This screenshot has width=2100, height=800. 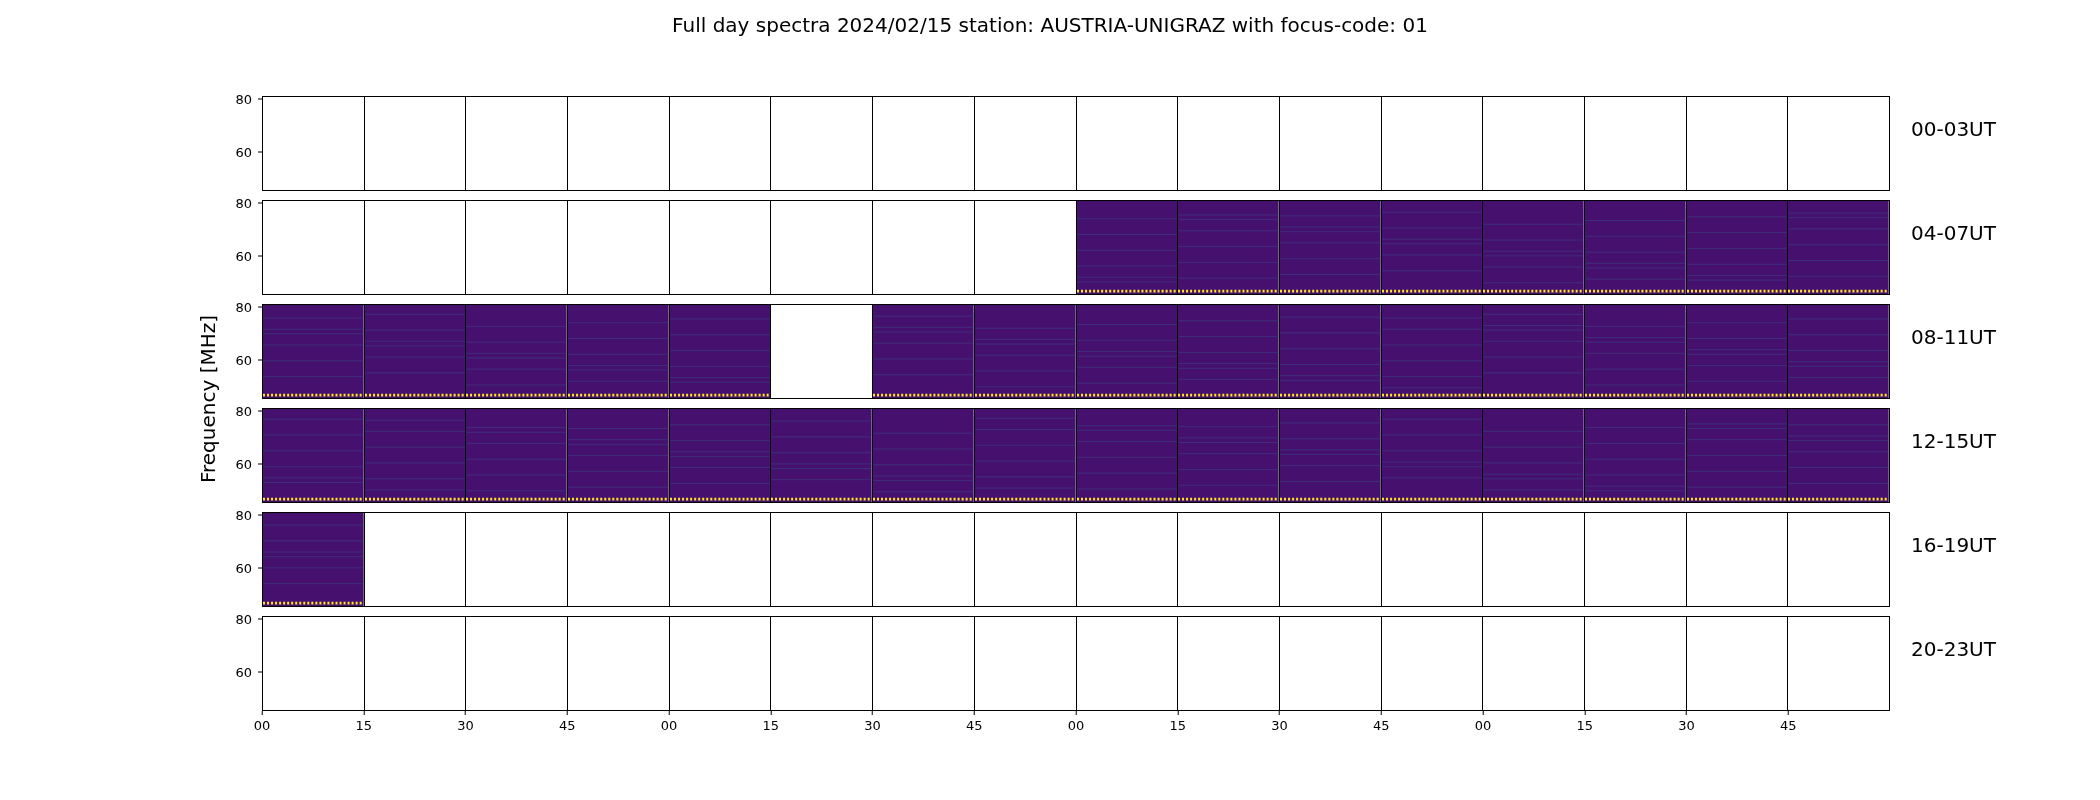 I want to click on row-time-label: 08-11UT, so click(x=1953, y=337).